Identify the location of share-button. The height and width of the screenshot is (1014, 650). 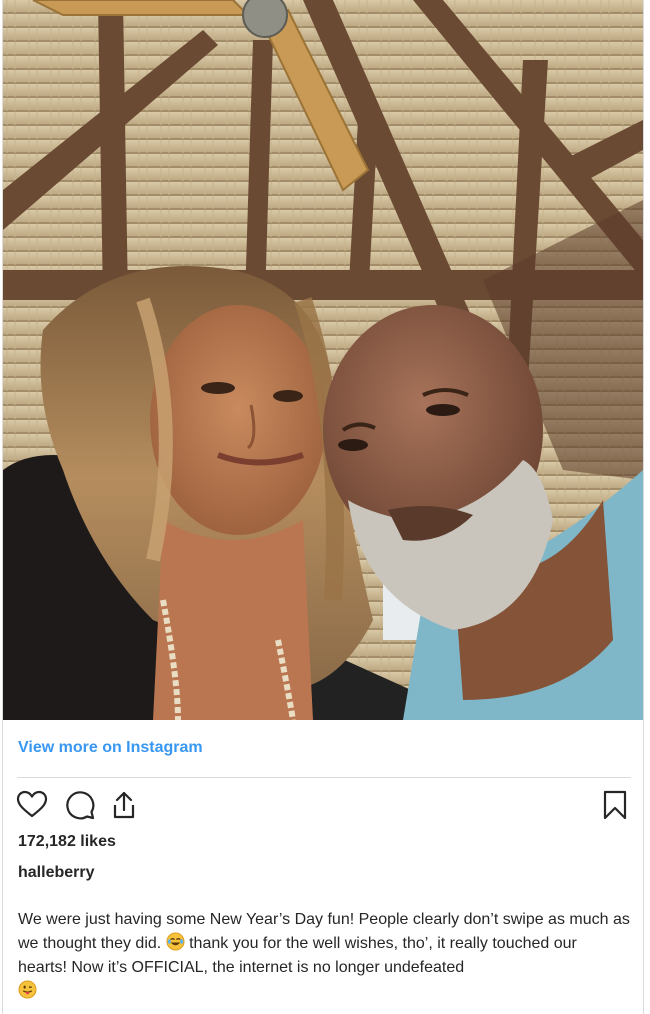
(124, 805).